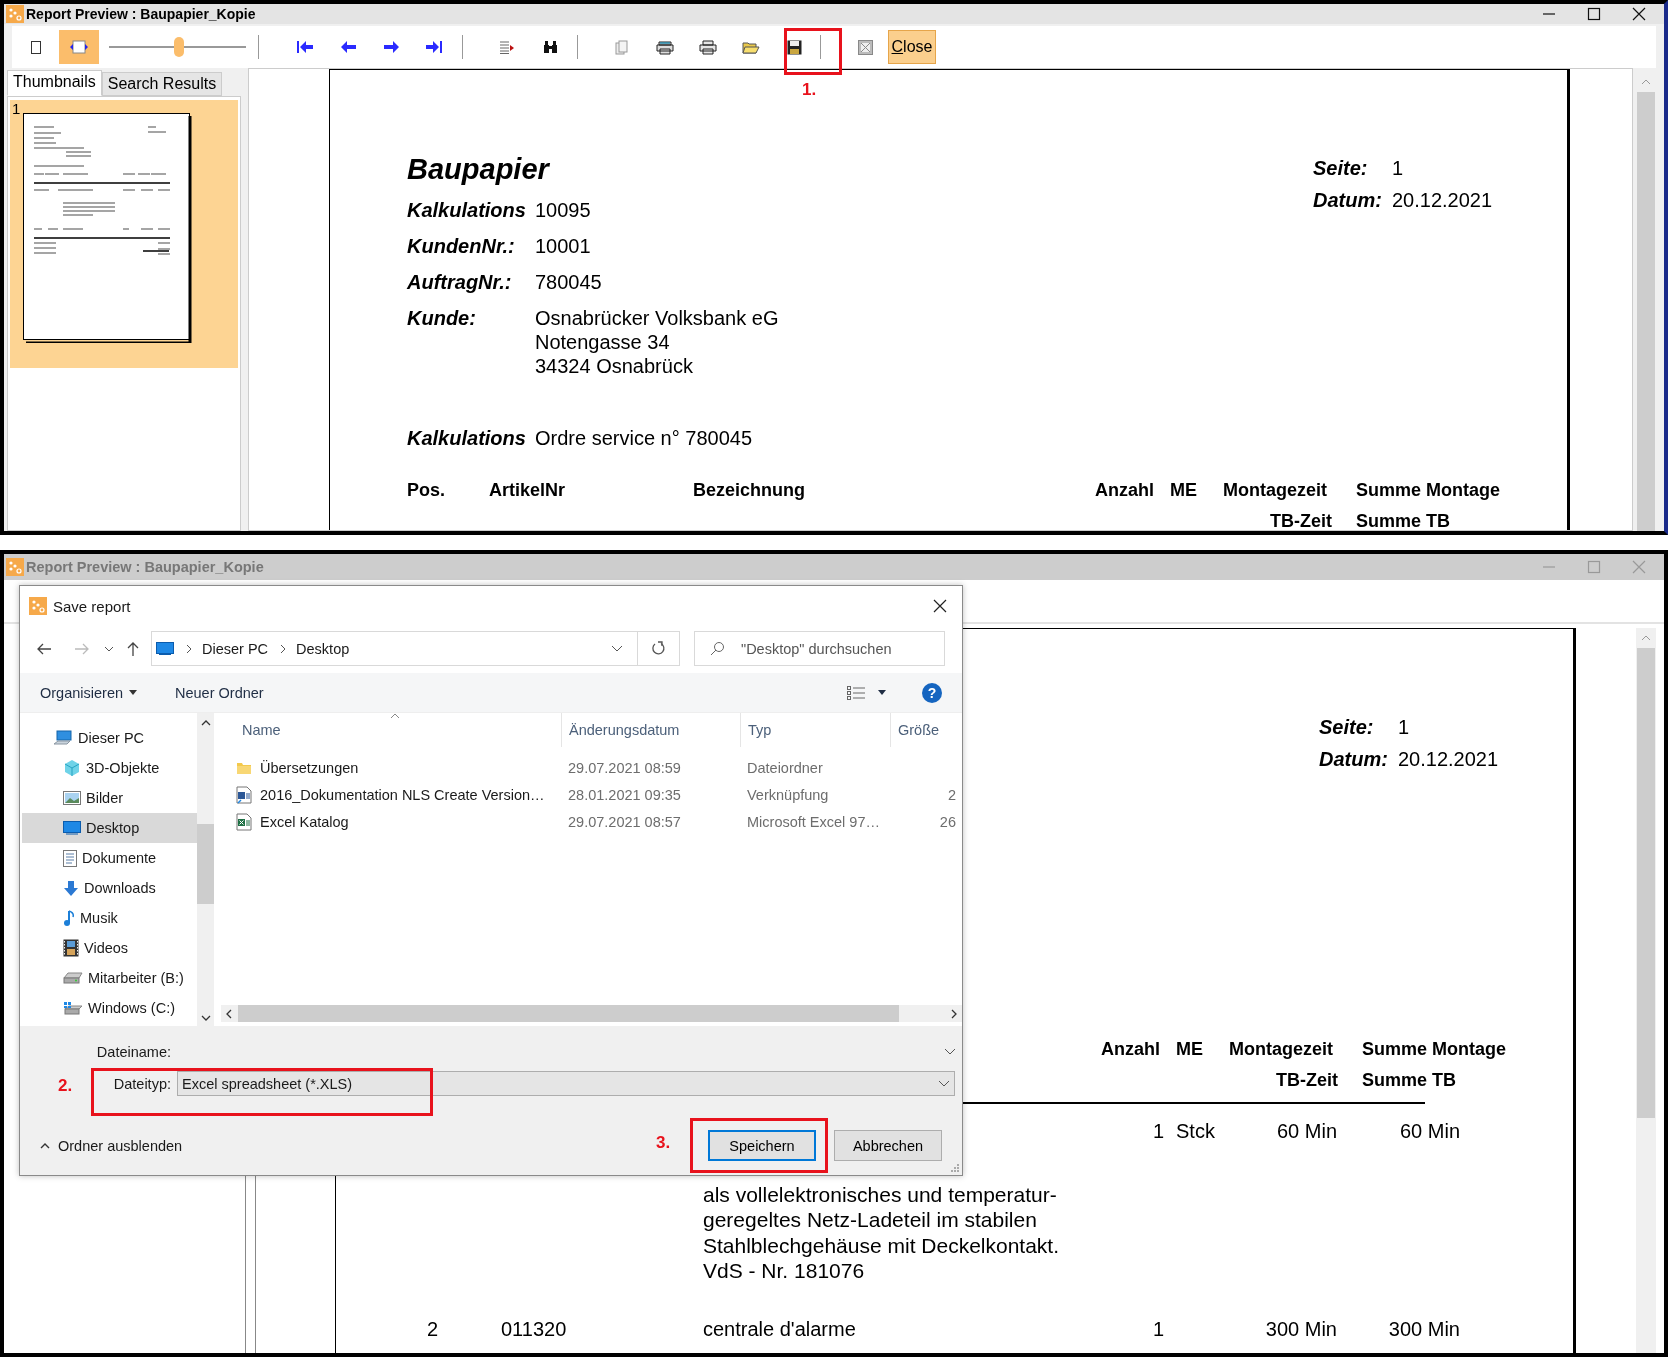  What do you see at coordinates (109, 858) in the screenshot?
I see `nav-item: Dokumente` at bounding box center [109, 858].